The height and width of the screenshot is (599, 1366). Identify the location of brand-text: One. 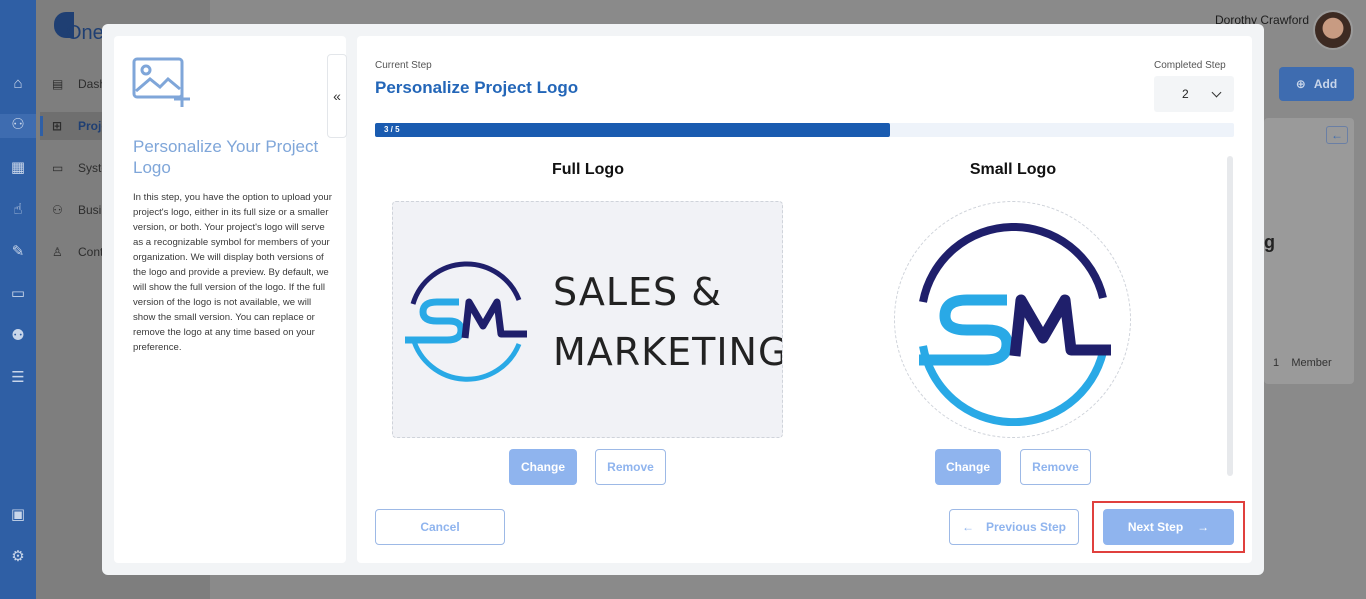
(85, 33).